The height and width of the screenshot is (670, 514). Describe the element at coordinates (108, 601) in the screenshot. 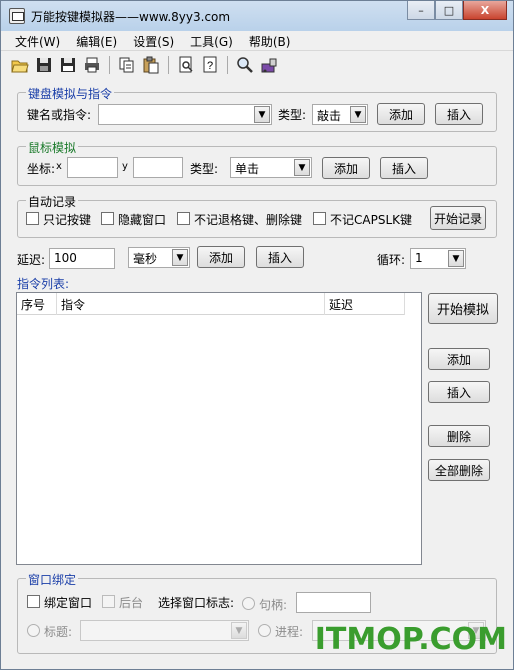

I see `background-checkbox` at that location.